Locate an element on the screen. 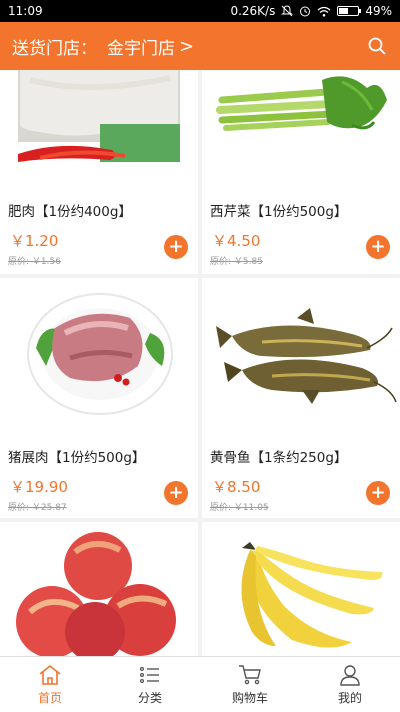 The image size is (400, 712). cart-icon is located at coordinates (250, 674).